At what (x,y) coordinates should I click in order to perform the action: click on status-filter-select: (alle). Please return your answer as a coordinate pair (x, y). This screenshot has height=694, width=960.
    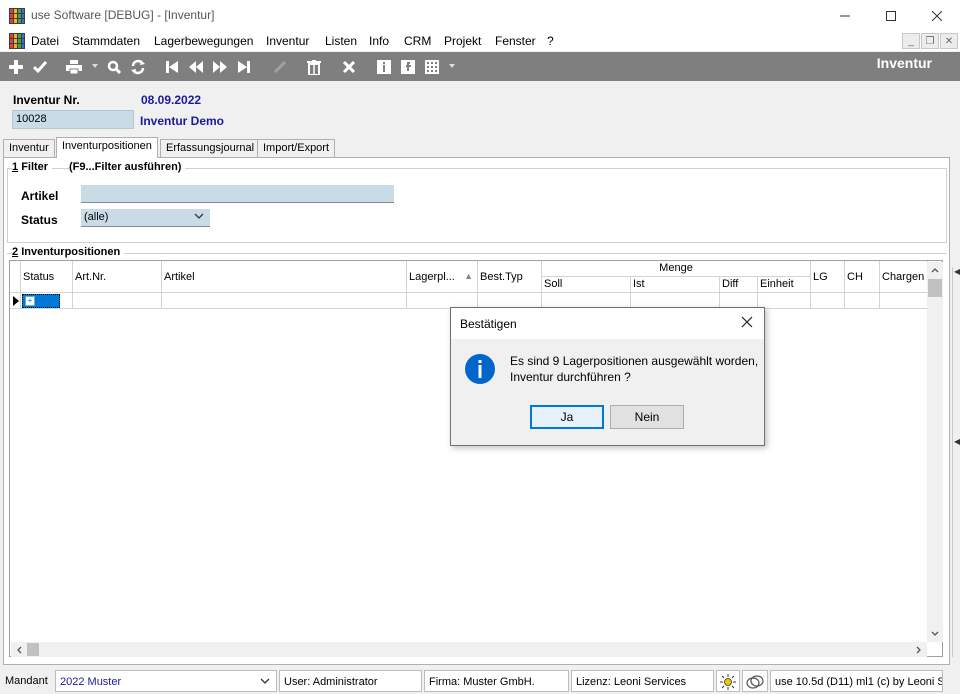
    Looking at the image, I should click on (145, 218).